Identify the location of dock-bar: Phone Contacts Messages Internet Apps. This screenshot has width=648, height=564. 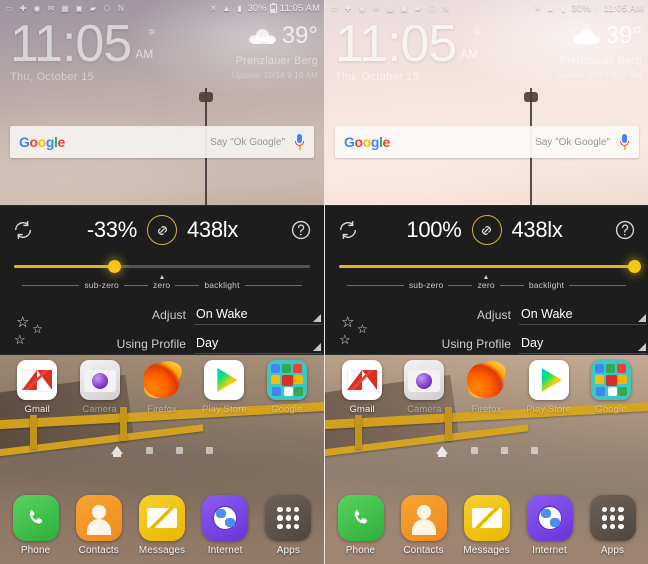
(486, 525).